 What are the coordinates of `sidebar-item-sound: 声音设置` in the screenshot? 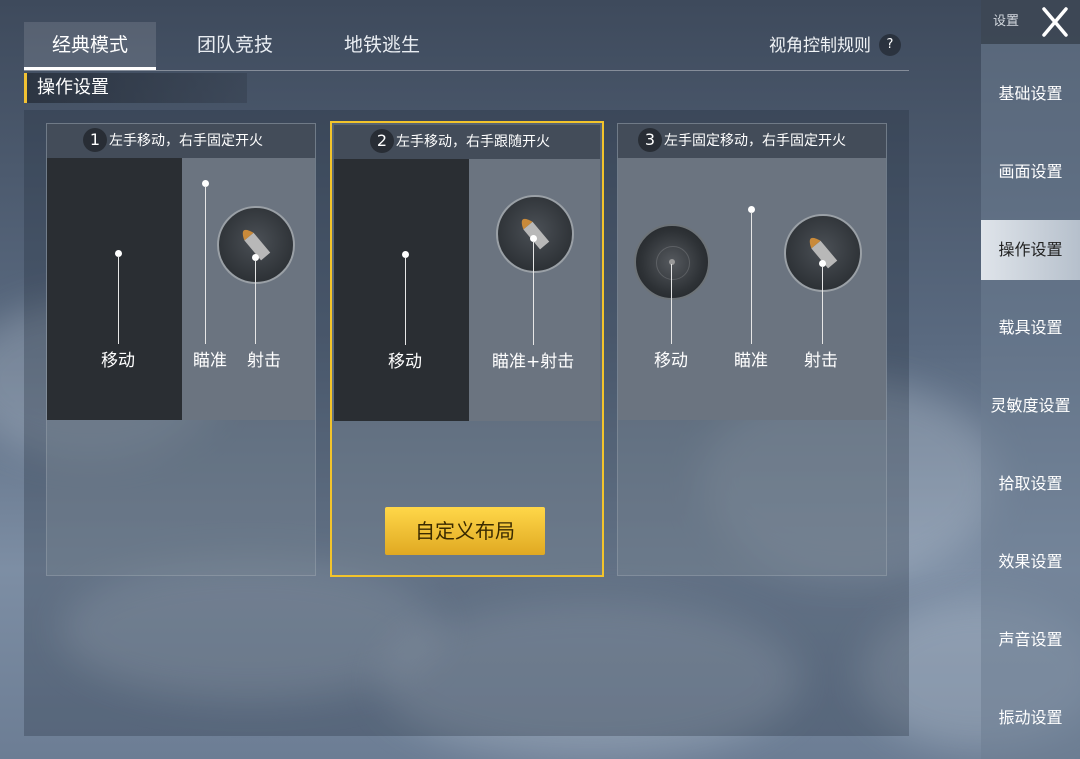 It's located at (1030, 640).